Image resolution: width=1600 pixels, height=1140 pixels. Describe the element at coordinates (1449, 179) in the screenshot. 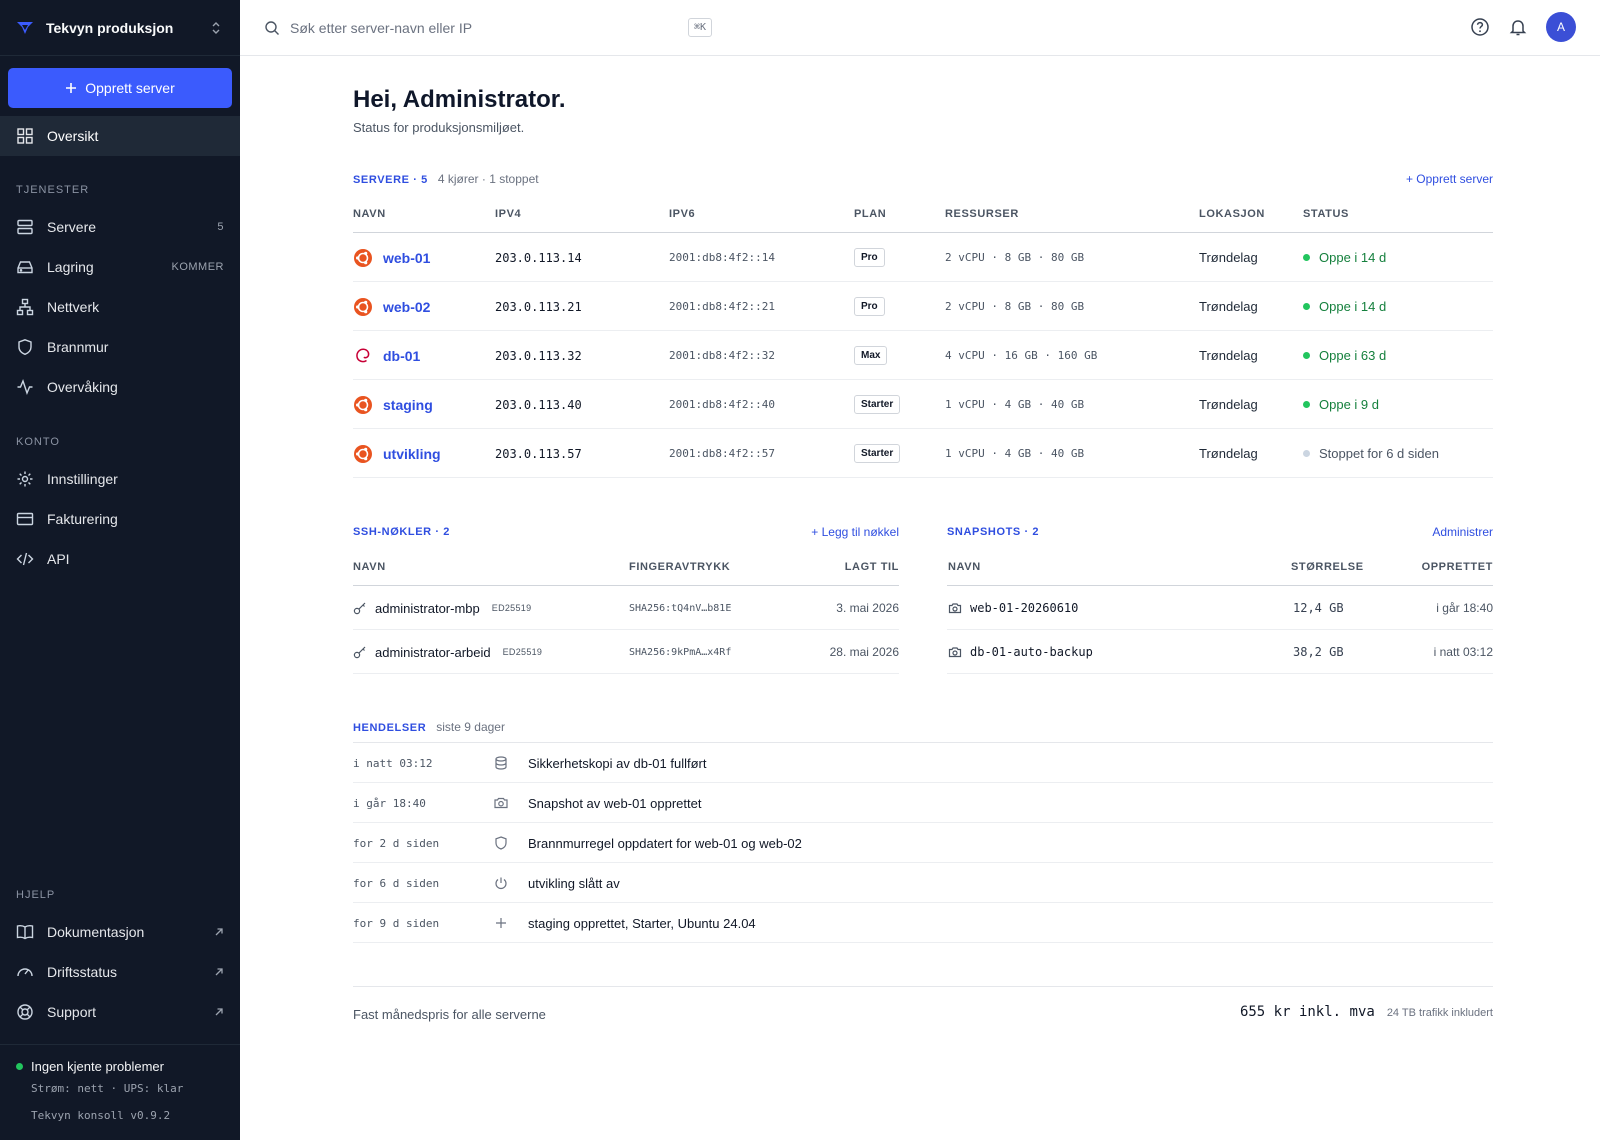

I see `create-server-link: + Opprett server` at that location.